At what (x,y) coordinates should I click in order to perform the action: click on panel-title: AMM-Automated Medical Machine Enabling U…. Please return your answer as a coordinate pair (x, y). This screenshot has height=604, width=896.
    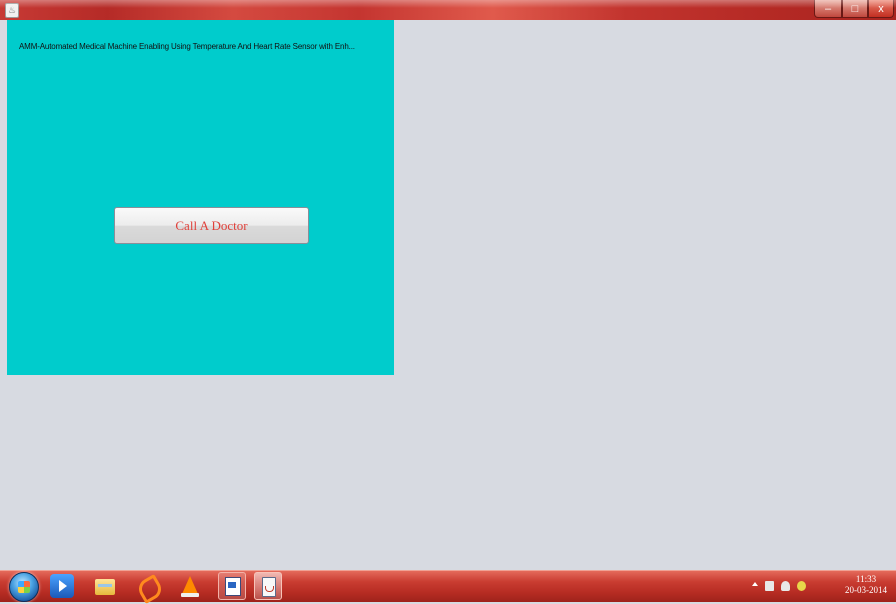
    Looking at the image, I should click on (187, 46).